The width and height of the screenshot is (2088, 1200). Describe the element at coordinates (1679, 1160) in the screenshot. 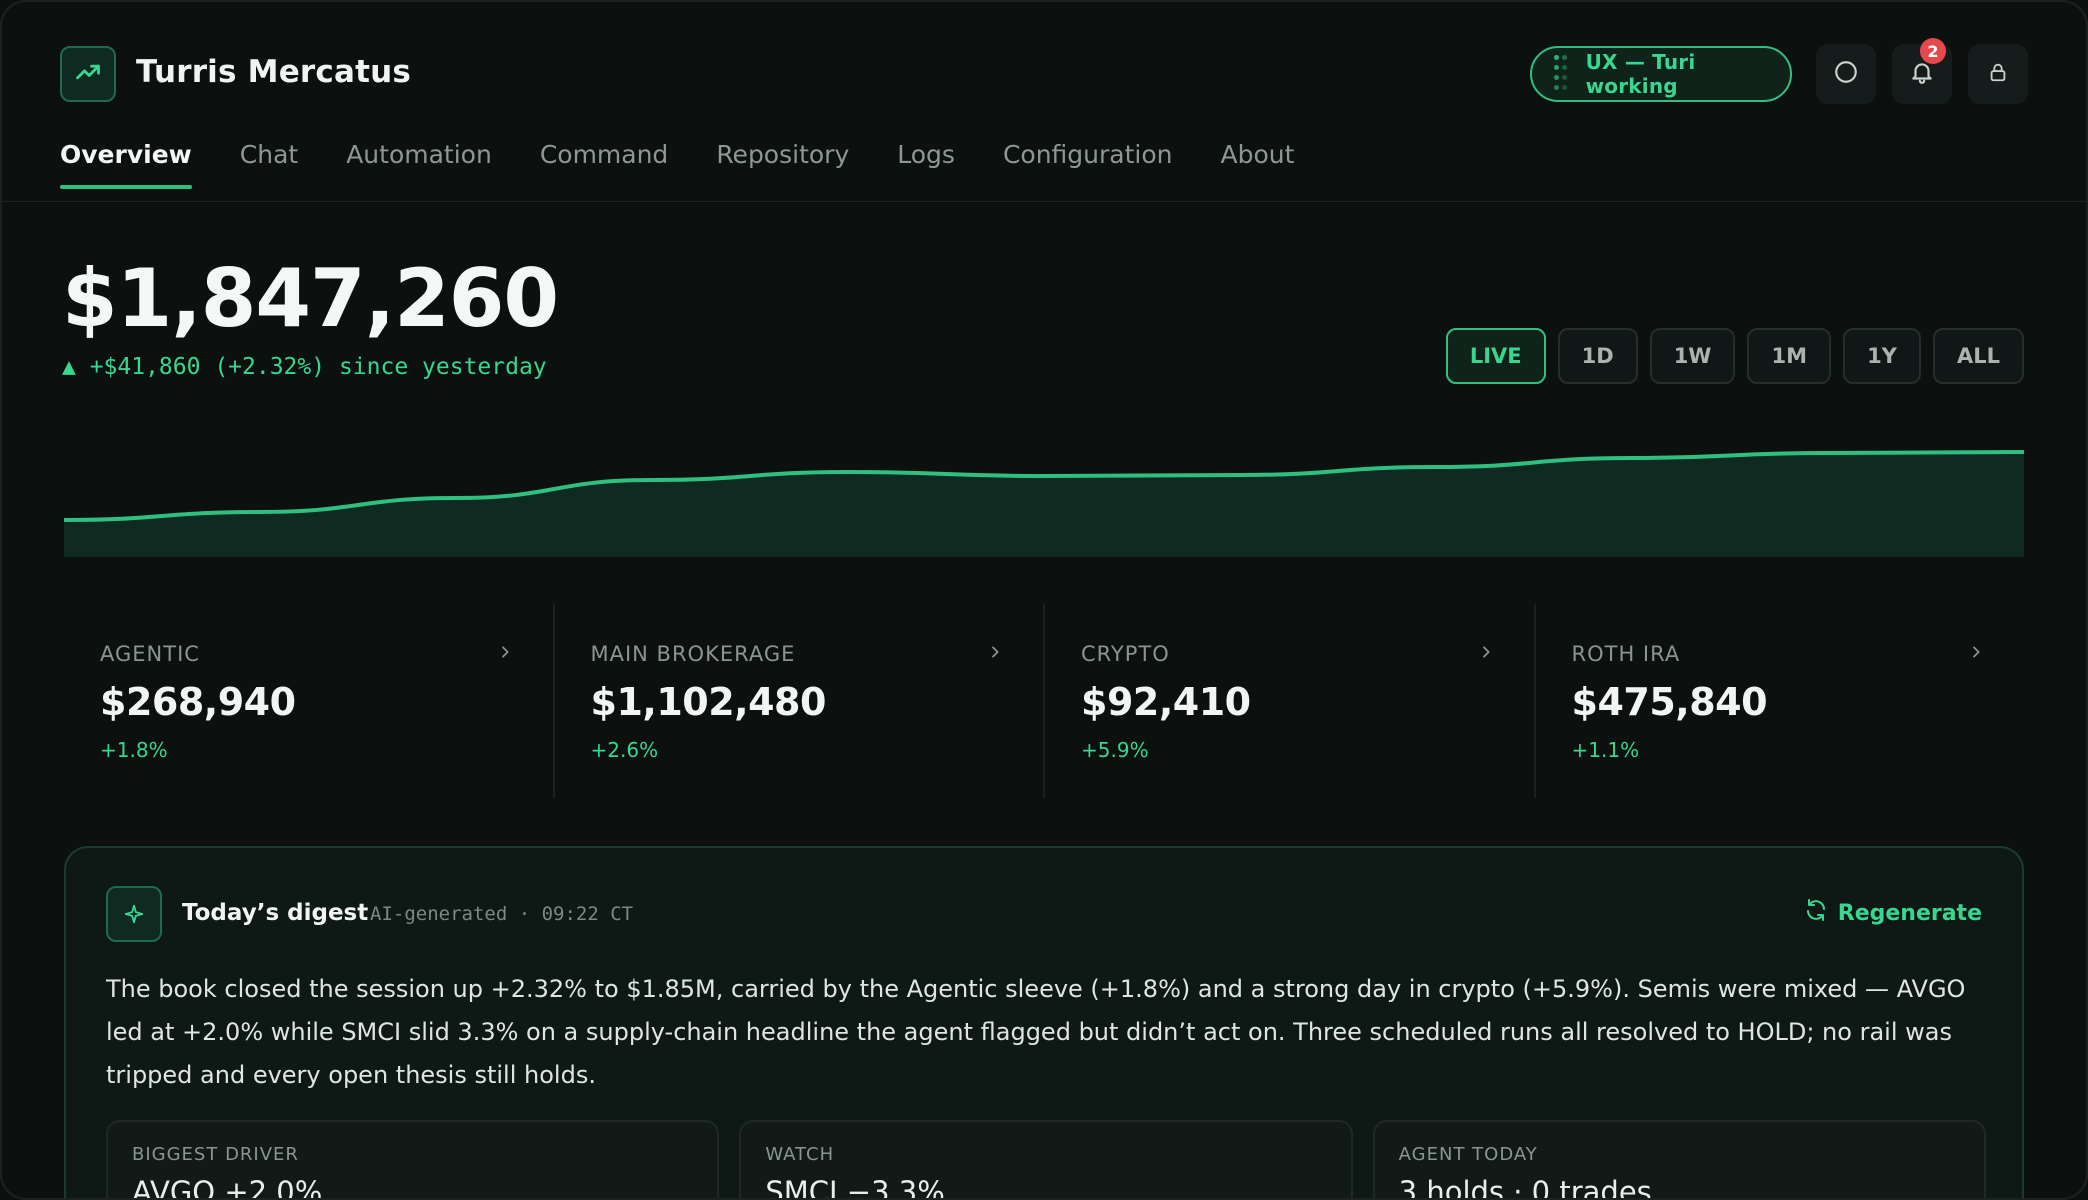

I see `digest-card: AGENT TODAY 3 holds · 0 trades` at that location.